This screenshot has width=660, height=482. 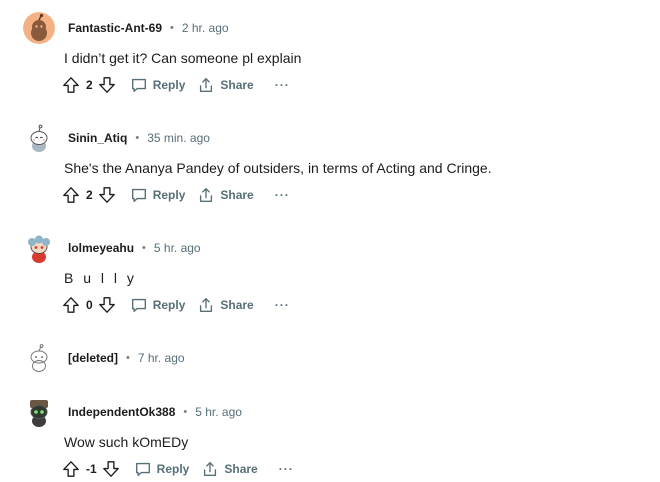 I want to click on comment-meta: IndependentOk388 • 5 hr. ago, so click(x=155, y=412).